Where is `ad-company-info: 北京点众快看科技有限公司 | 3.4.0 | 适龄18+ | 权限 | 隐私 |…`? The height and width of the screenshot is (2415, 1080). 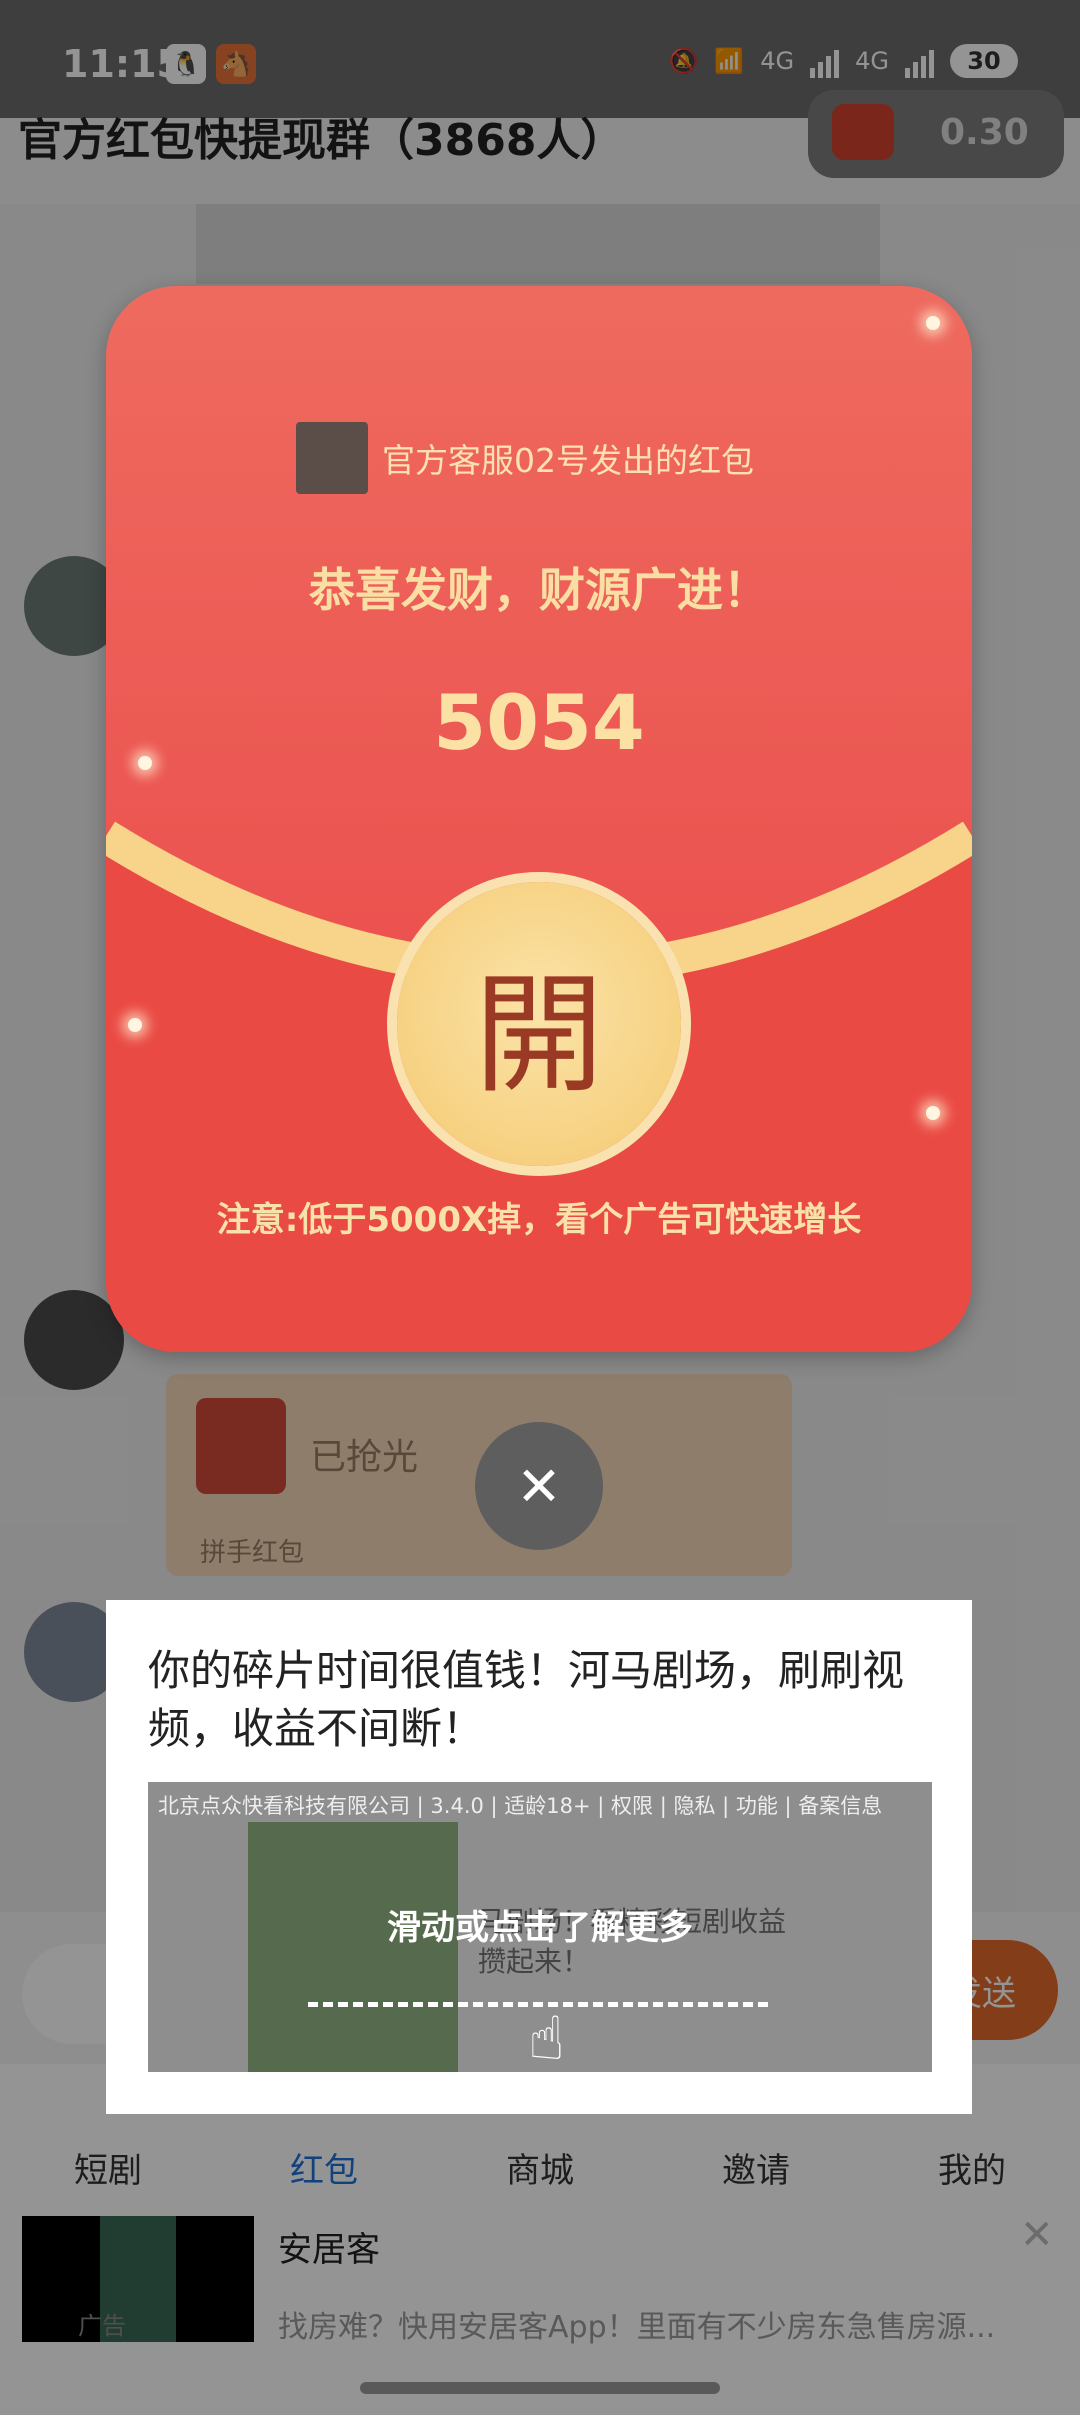 ad-company-info: 北京点众快看科技有限公司 | 3.4.0 | 适龄18+ | 权限 | 隐私 |… is located at coordinates (520, 1805).